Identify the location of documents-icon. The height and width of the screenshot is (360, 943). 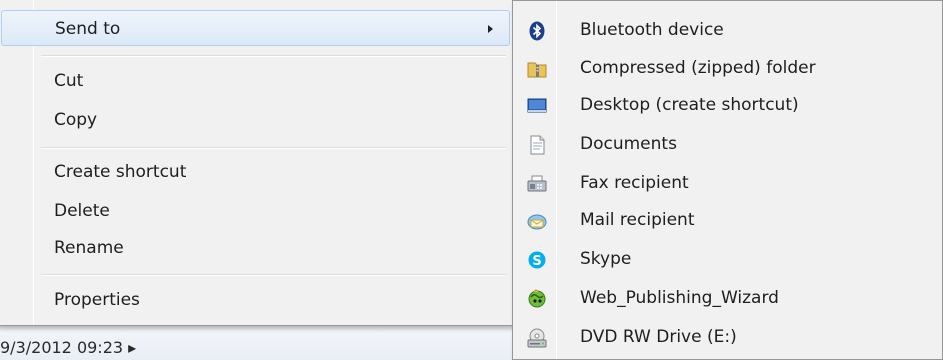
(537, 145).